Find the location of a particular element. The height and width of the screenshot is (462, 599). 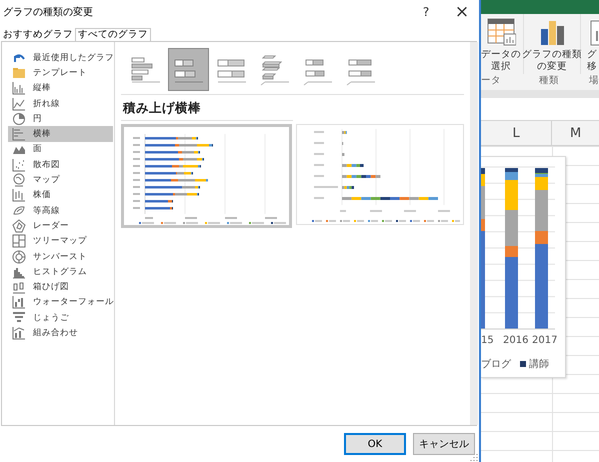

combo-chart-icon is located at coordinates (19, 333).